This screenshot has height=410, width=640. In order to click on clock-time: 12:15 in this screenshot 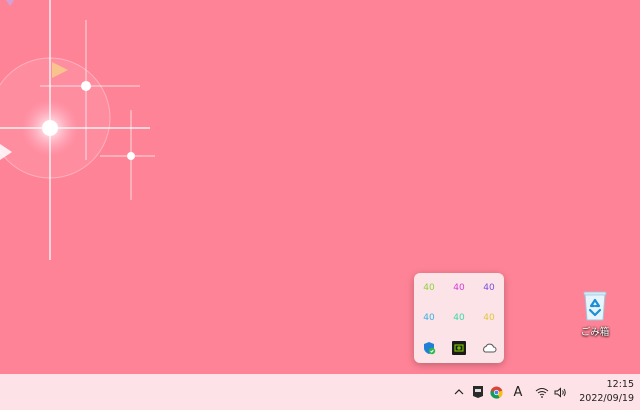, I will do `click(620, 384)`.